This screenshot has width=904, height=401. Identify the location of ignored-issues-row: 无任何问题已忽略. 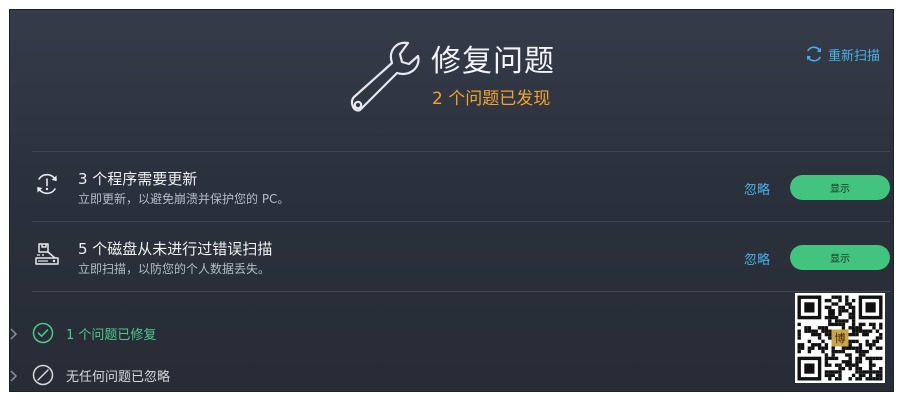
(101, 375).